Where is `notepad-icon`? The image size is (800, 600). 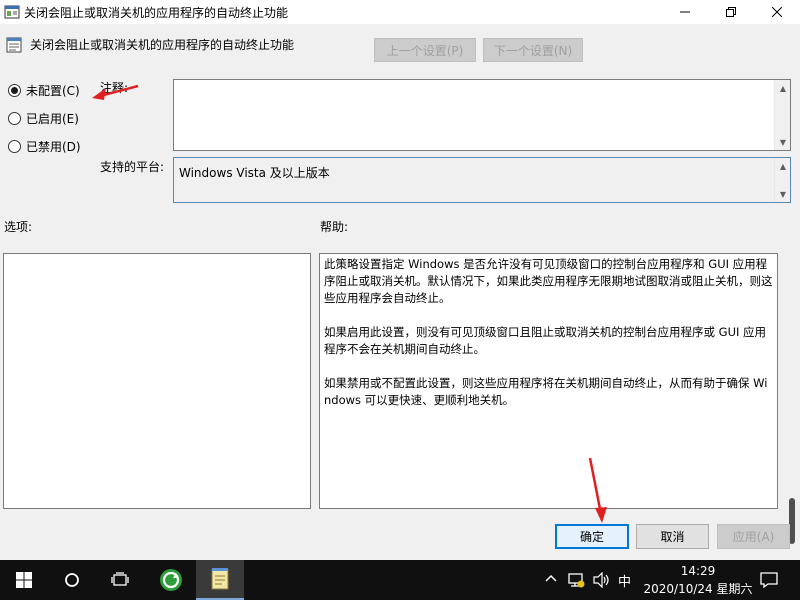
notepad-icon is located at coordinates (220, 579).